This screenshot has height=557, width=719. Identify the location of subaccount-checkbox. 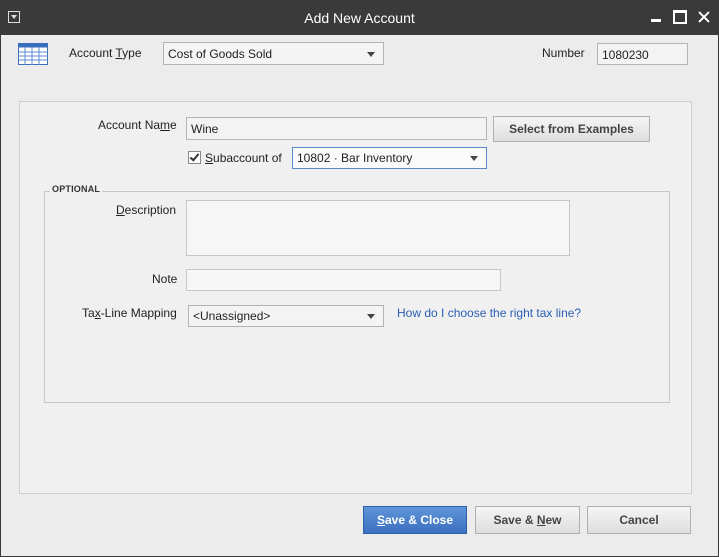
(194, 157).